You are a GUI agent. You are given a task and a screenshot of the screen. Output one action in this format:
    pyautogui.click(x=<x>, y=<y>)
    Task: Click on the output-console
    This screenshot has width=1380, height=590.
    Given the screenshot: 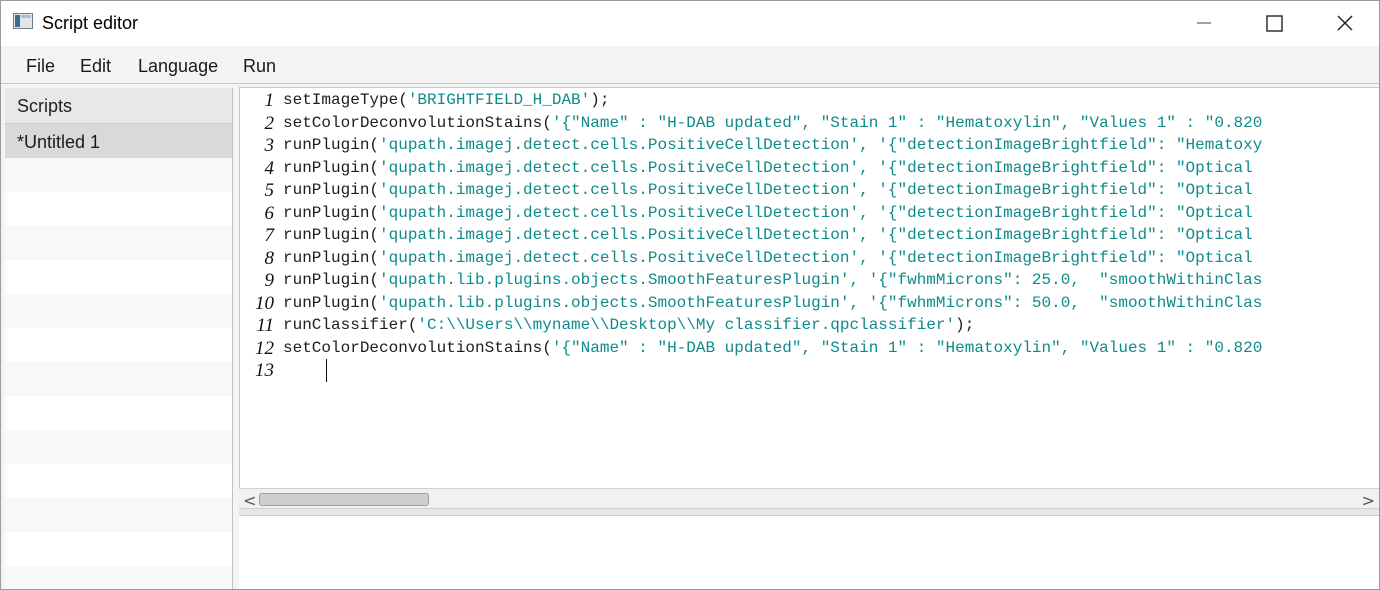 What is the action you would take?
    pyautogui.click(x=809, y=552)
    